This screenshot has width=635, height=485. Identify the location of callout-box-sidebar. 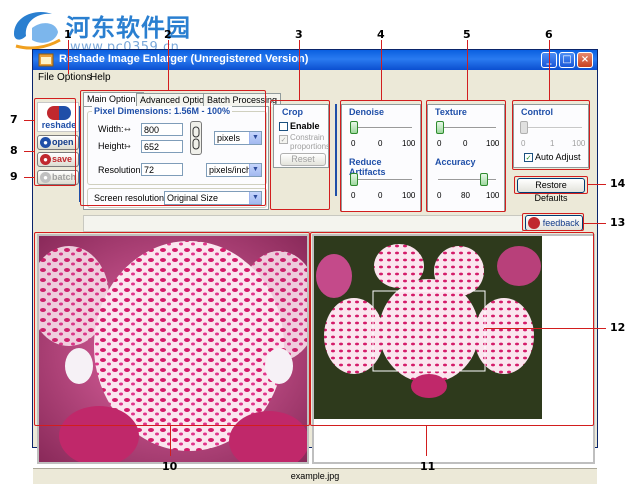
(55, 142).